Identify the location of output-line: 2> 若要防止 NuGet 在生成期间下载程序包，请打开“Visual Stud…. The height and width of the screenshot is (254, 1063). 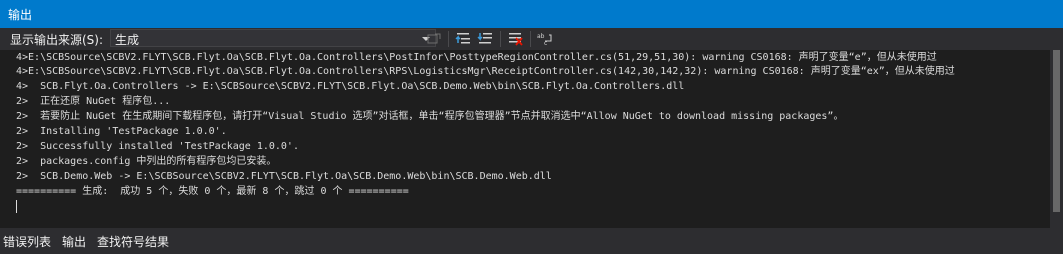
(430, 116).